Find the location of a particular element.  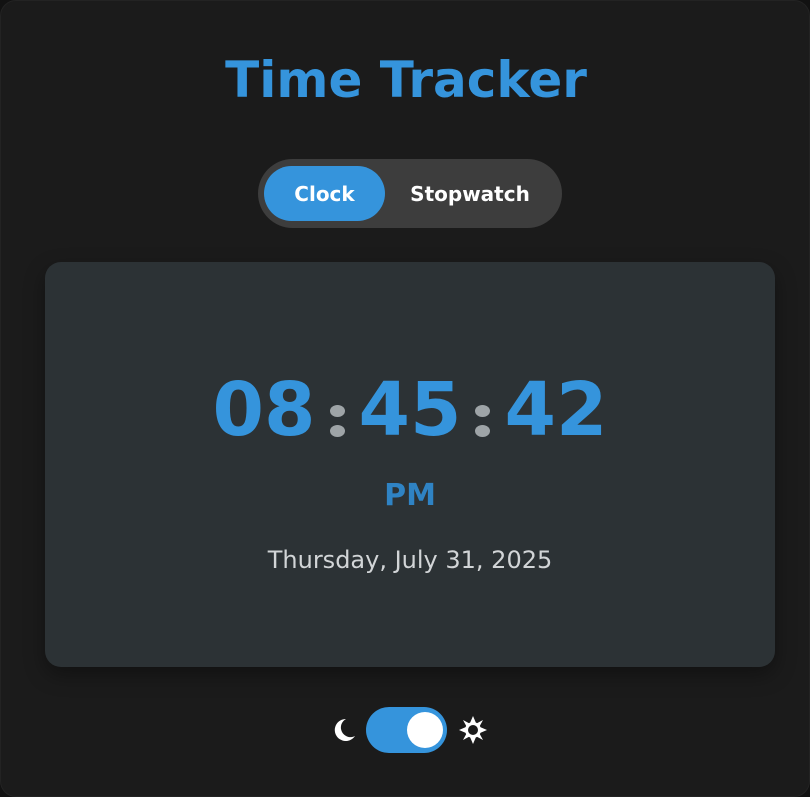

moon-icon is located at coordinates (344, 729).